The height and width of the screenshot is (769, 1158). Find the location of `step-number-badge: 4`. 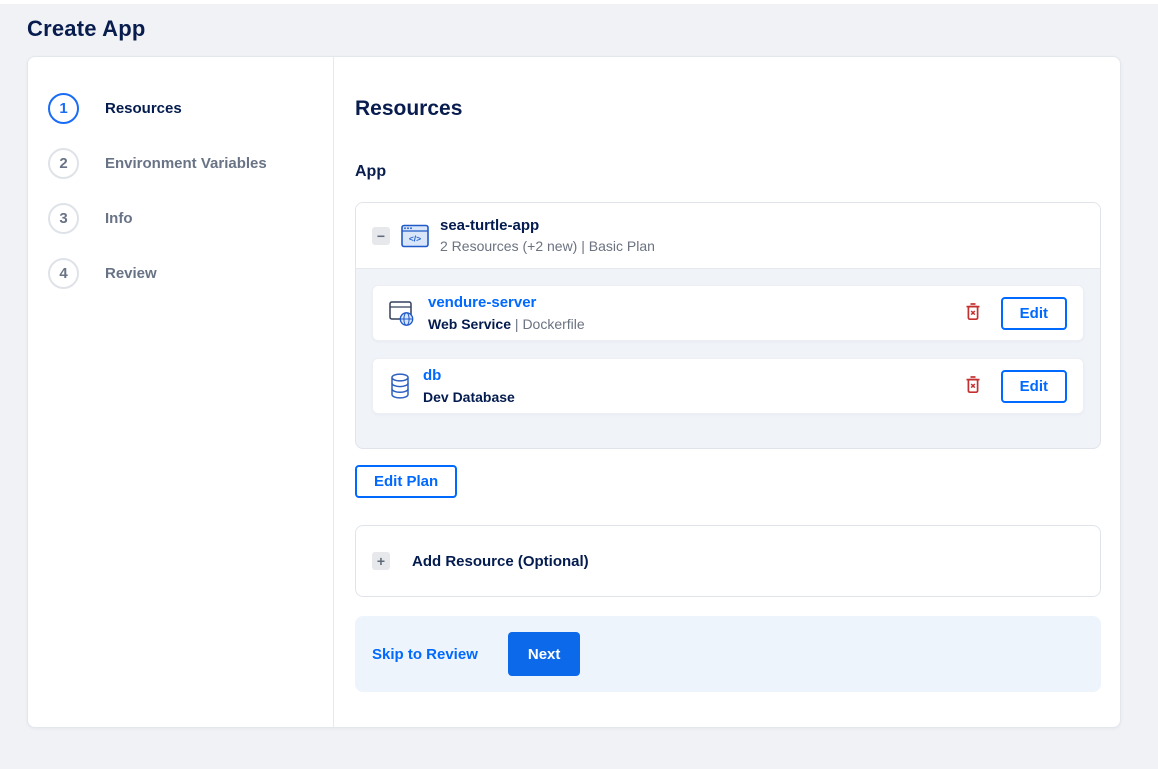

step-number-badge: 4 is located at coordinates (63, 273).